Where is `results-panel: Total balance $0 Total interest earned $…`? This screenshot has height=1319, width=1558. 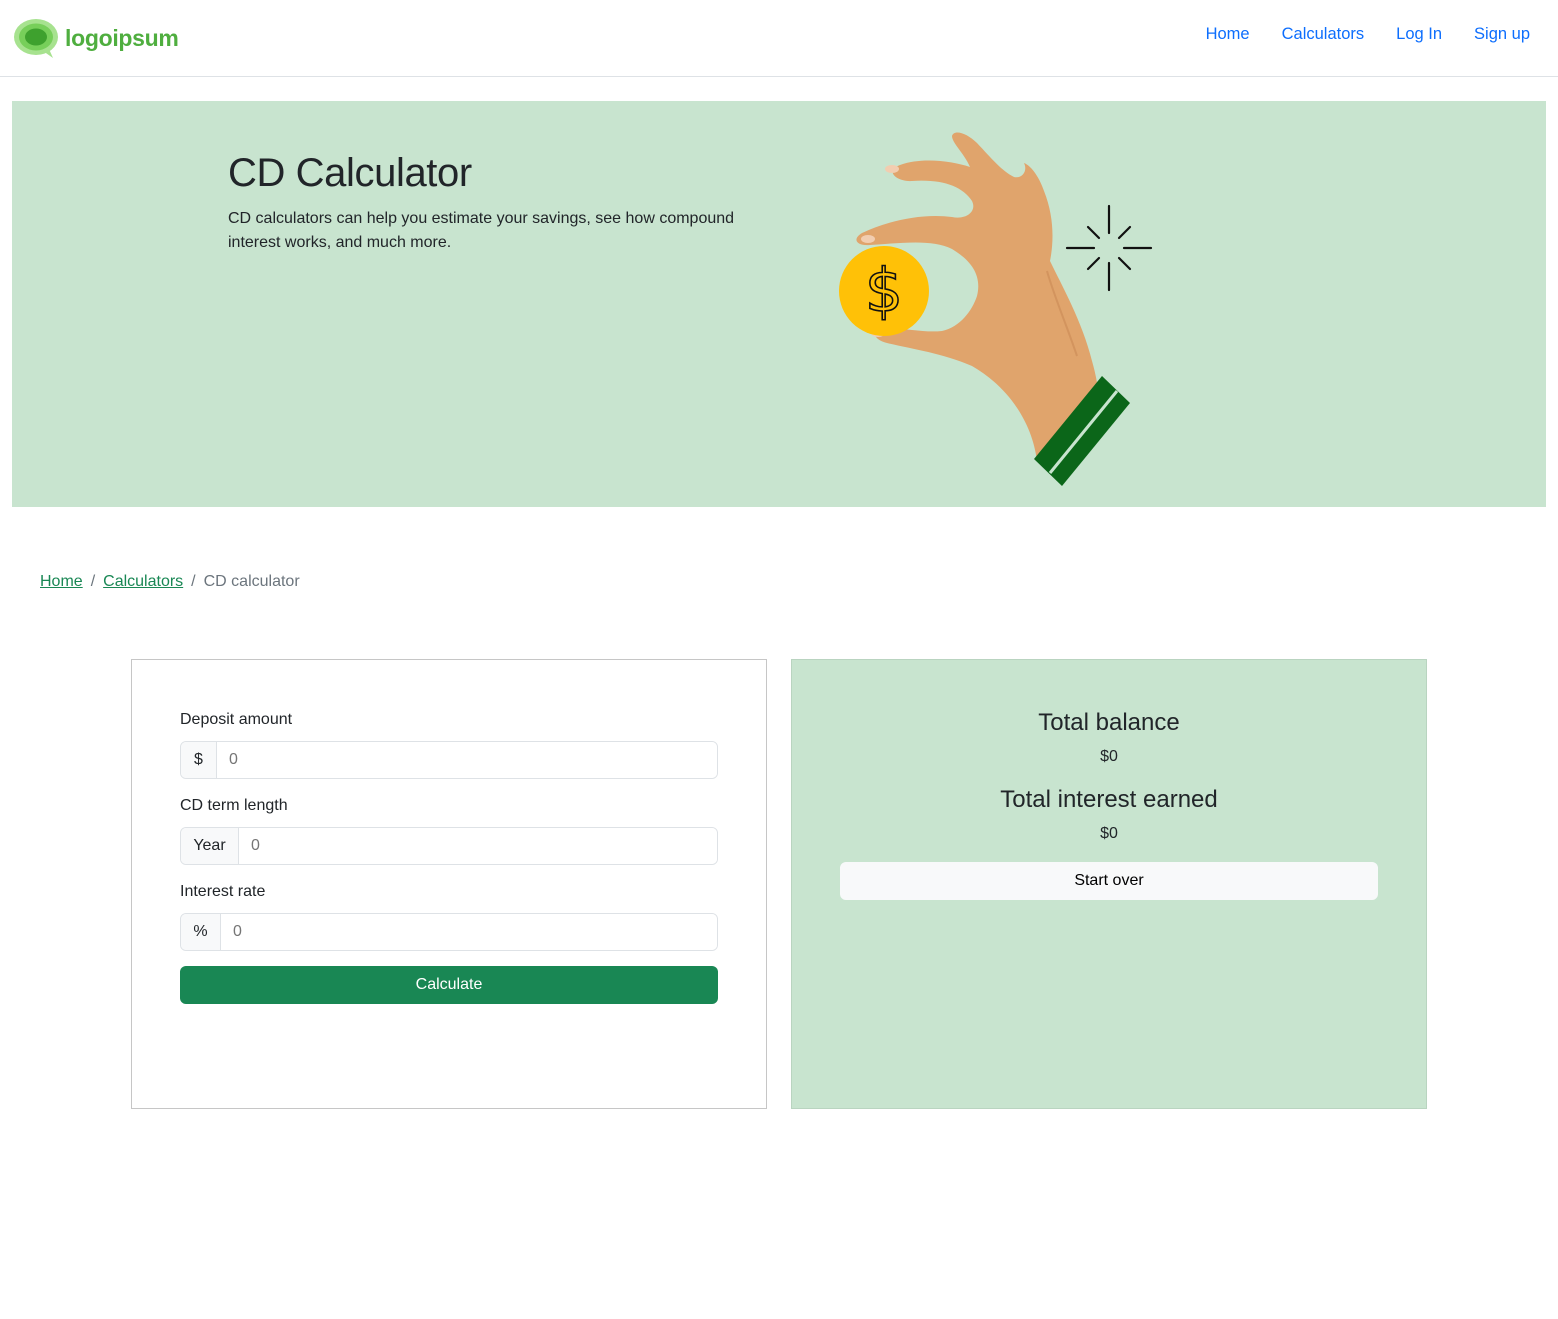 results-panel: Total balance $0 Total interest earned $… is located at coordinates (1109, 884).